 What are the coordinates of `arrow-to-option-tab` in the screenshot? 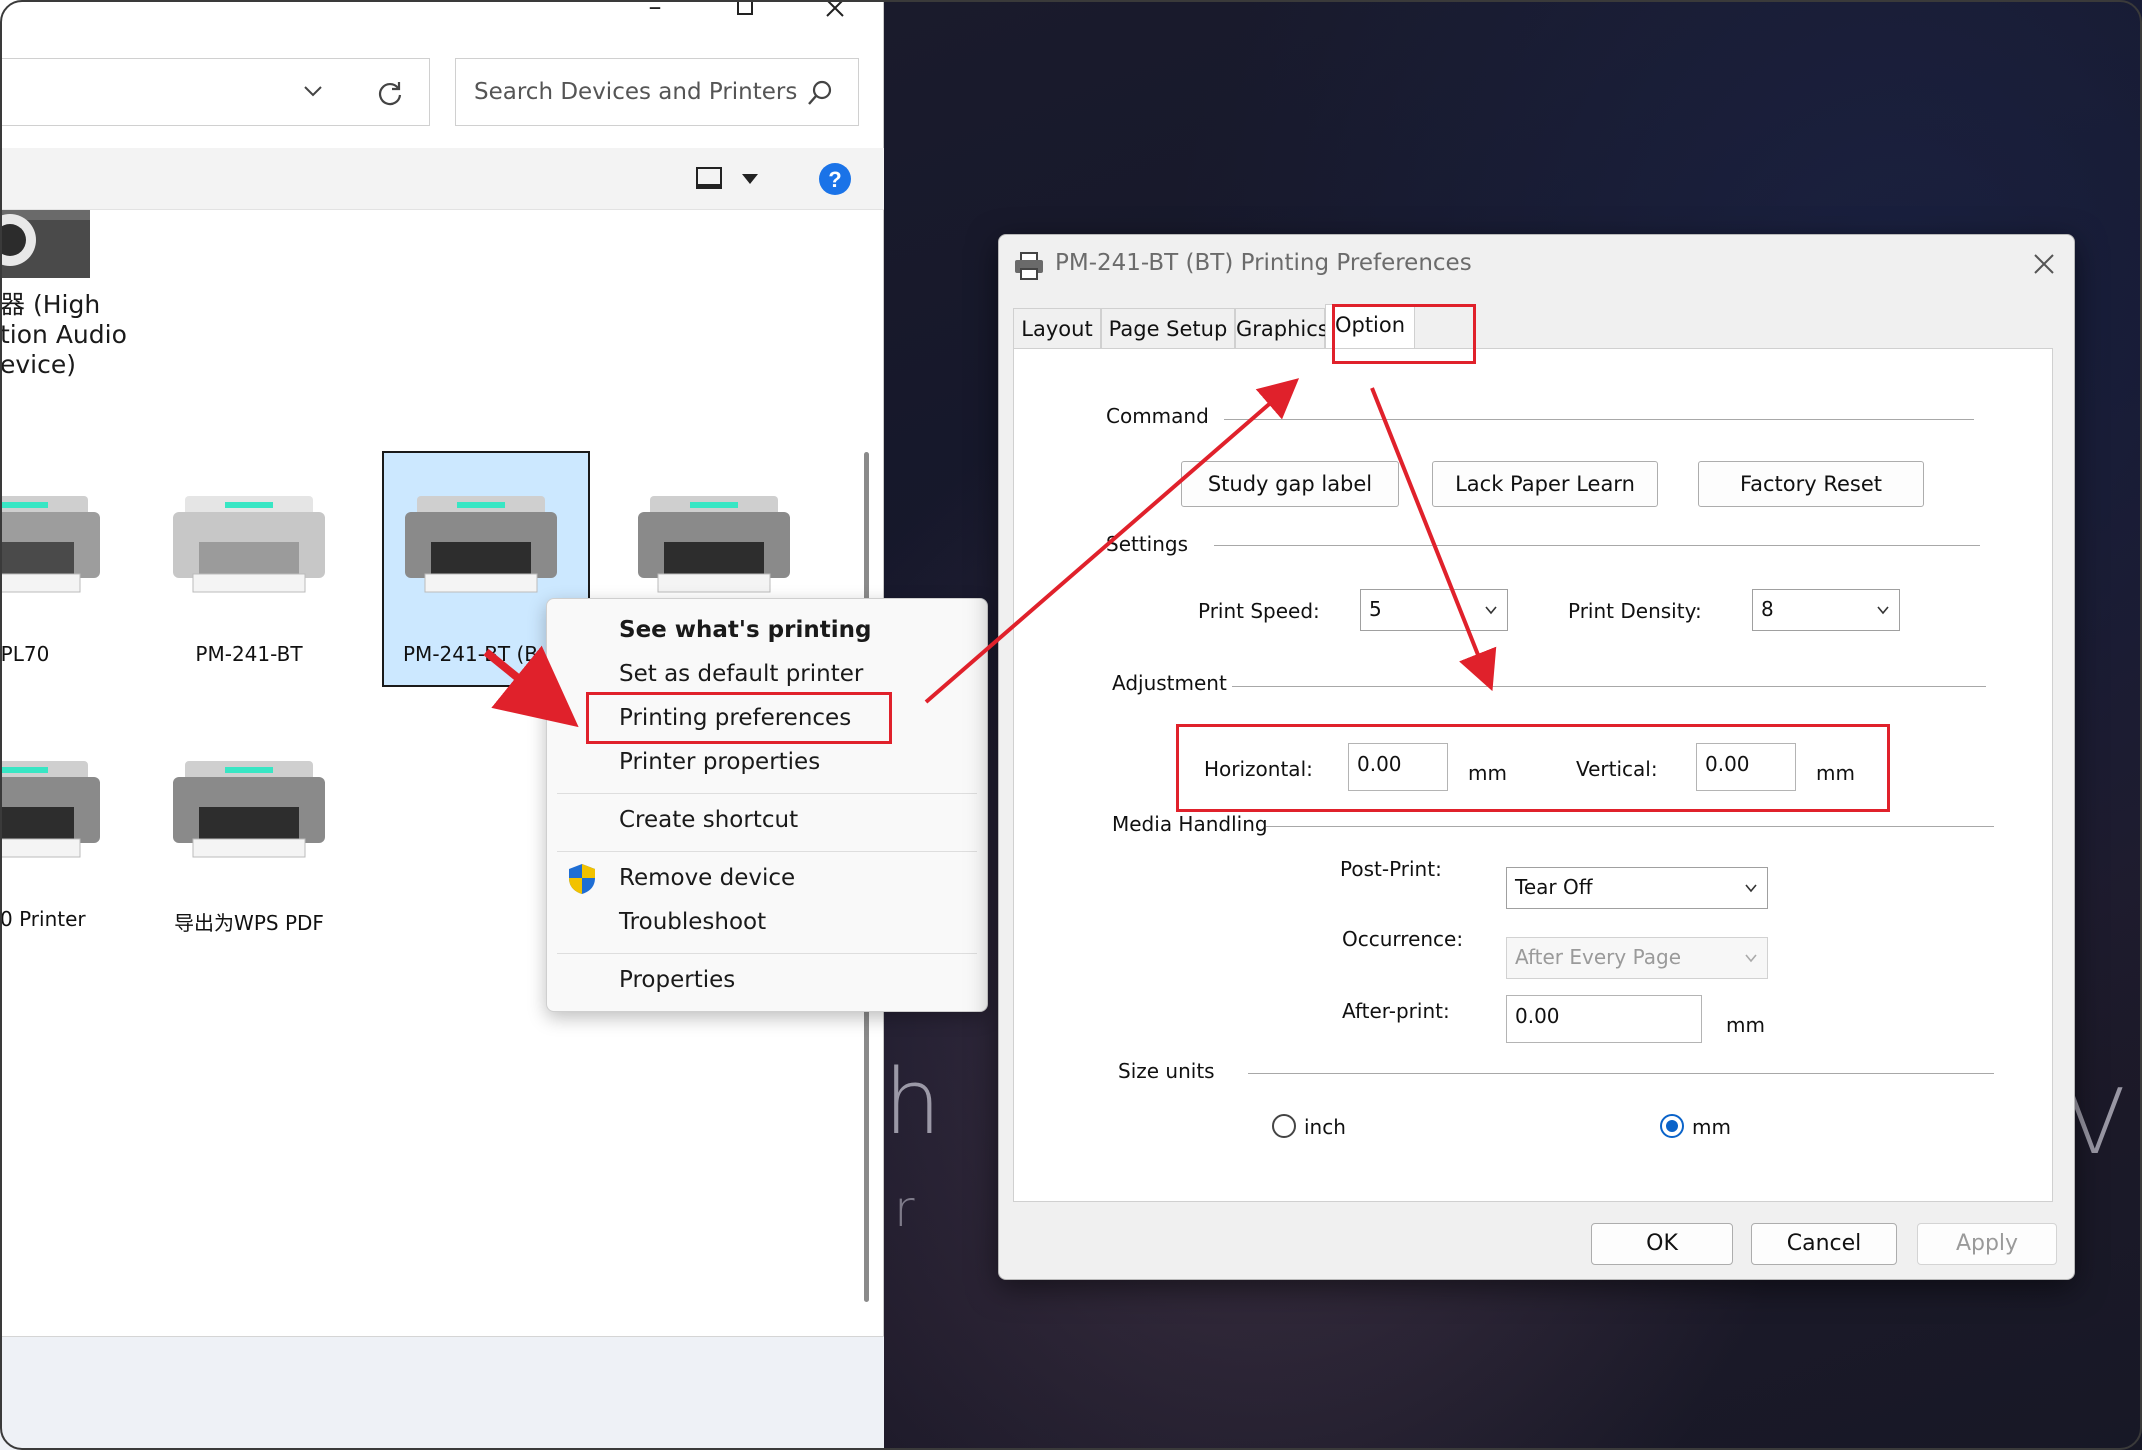 It's located at (1112, 541).